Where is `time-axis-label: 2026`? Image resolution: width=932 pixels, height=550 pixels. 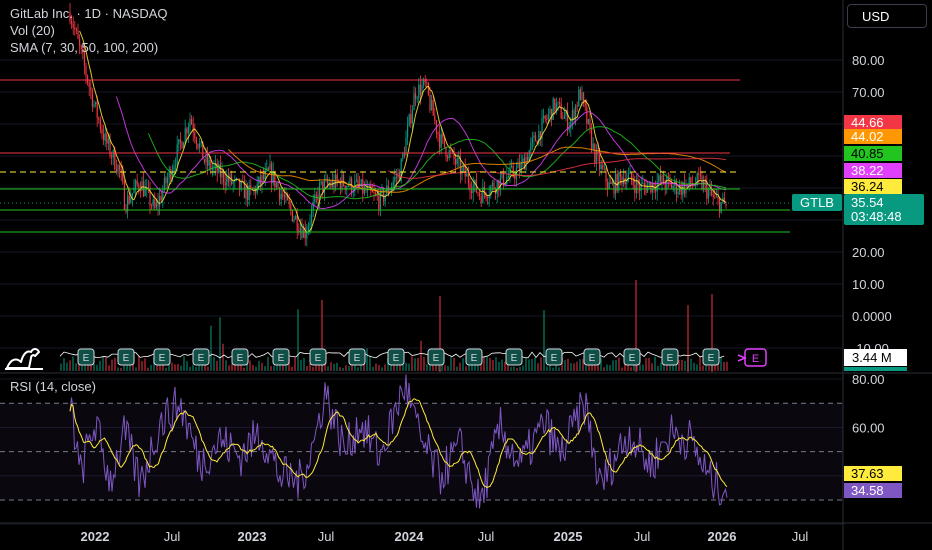
time-axis-label: 2026 is located at coordinates (722, 536).